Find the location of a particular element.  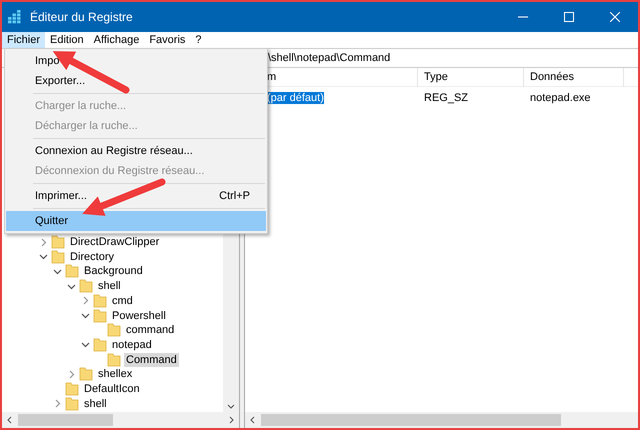

tree-item: notepad is located at coordinates (132, 345).